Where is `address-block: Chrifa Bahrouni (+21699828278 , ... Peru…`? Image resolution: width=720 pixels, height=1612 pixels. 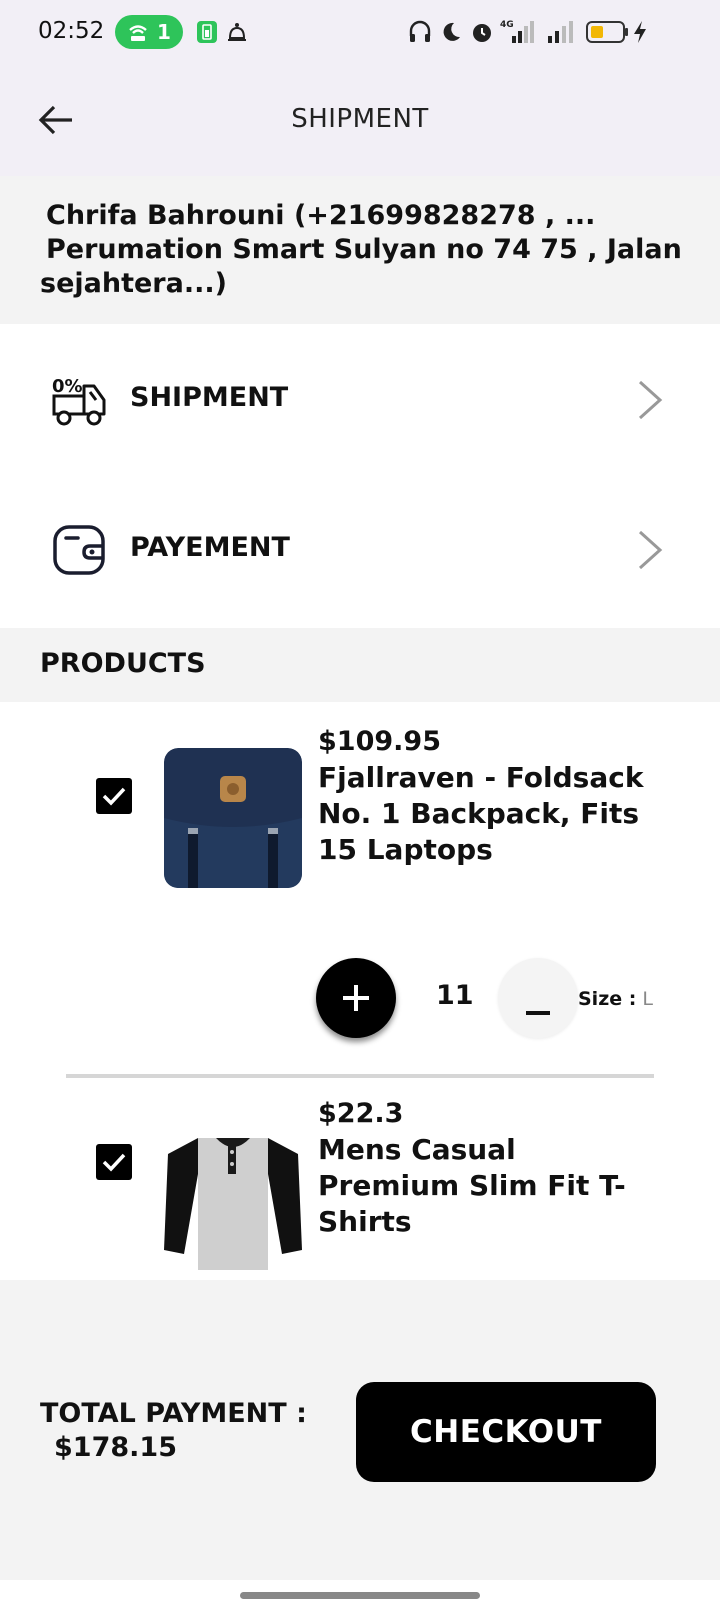
address-block: Chrifa Bahrouni (+21699828278 , ... Peru… is located at coordinates (360, 250).